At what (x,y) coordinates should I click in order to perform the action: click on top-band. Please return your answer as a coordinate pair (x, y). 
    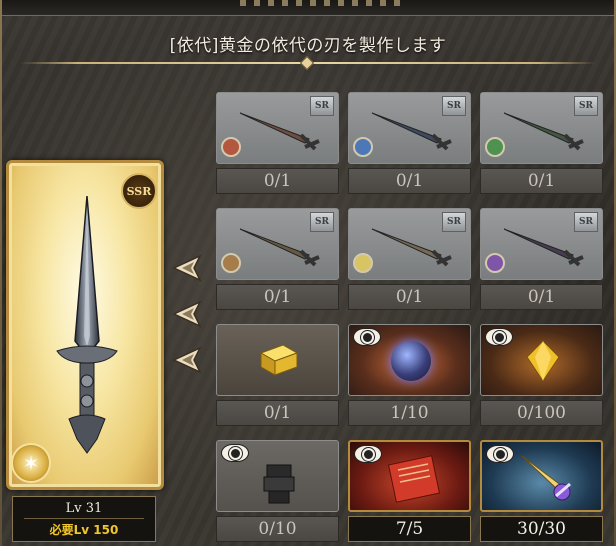
    Looking at the image, I should click on (308, 8).